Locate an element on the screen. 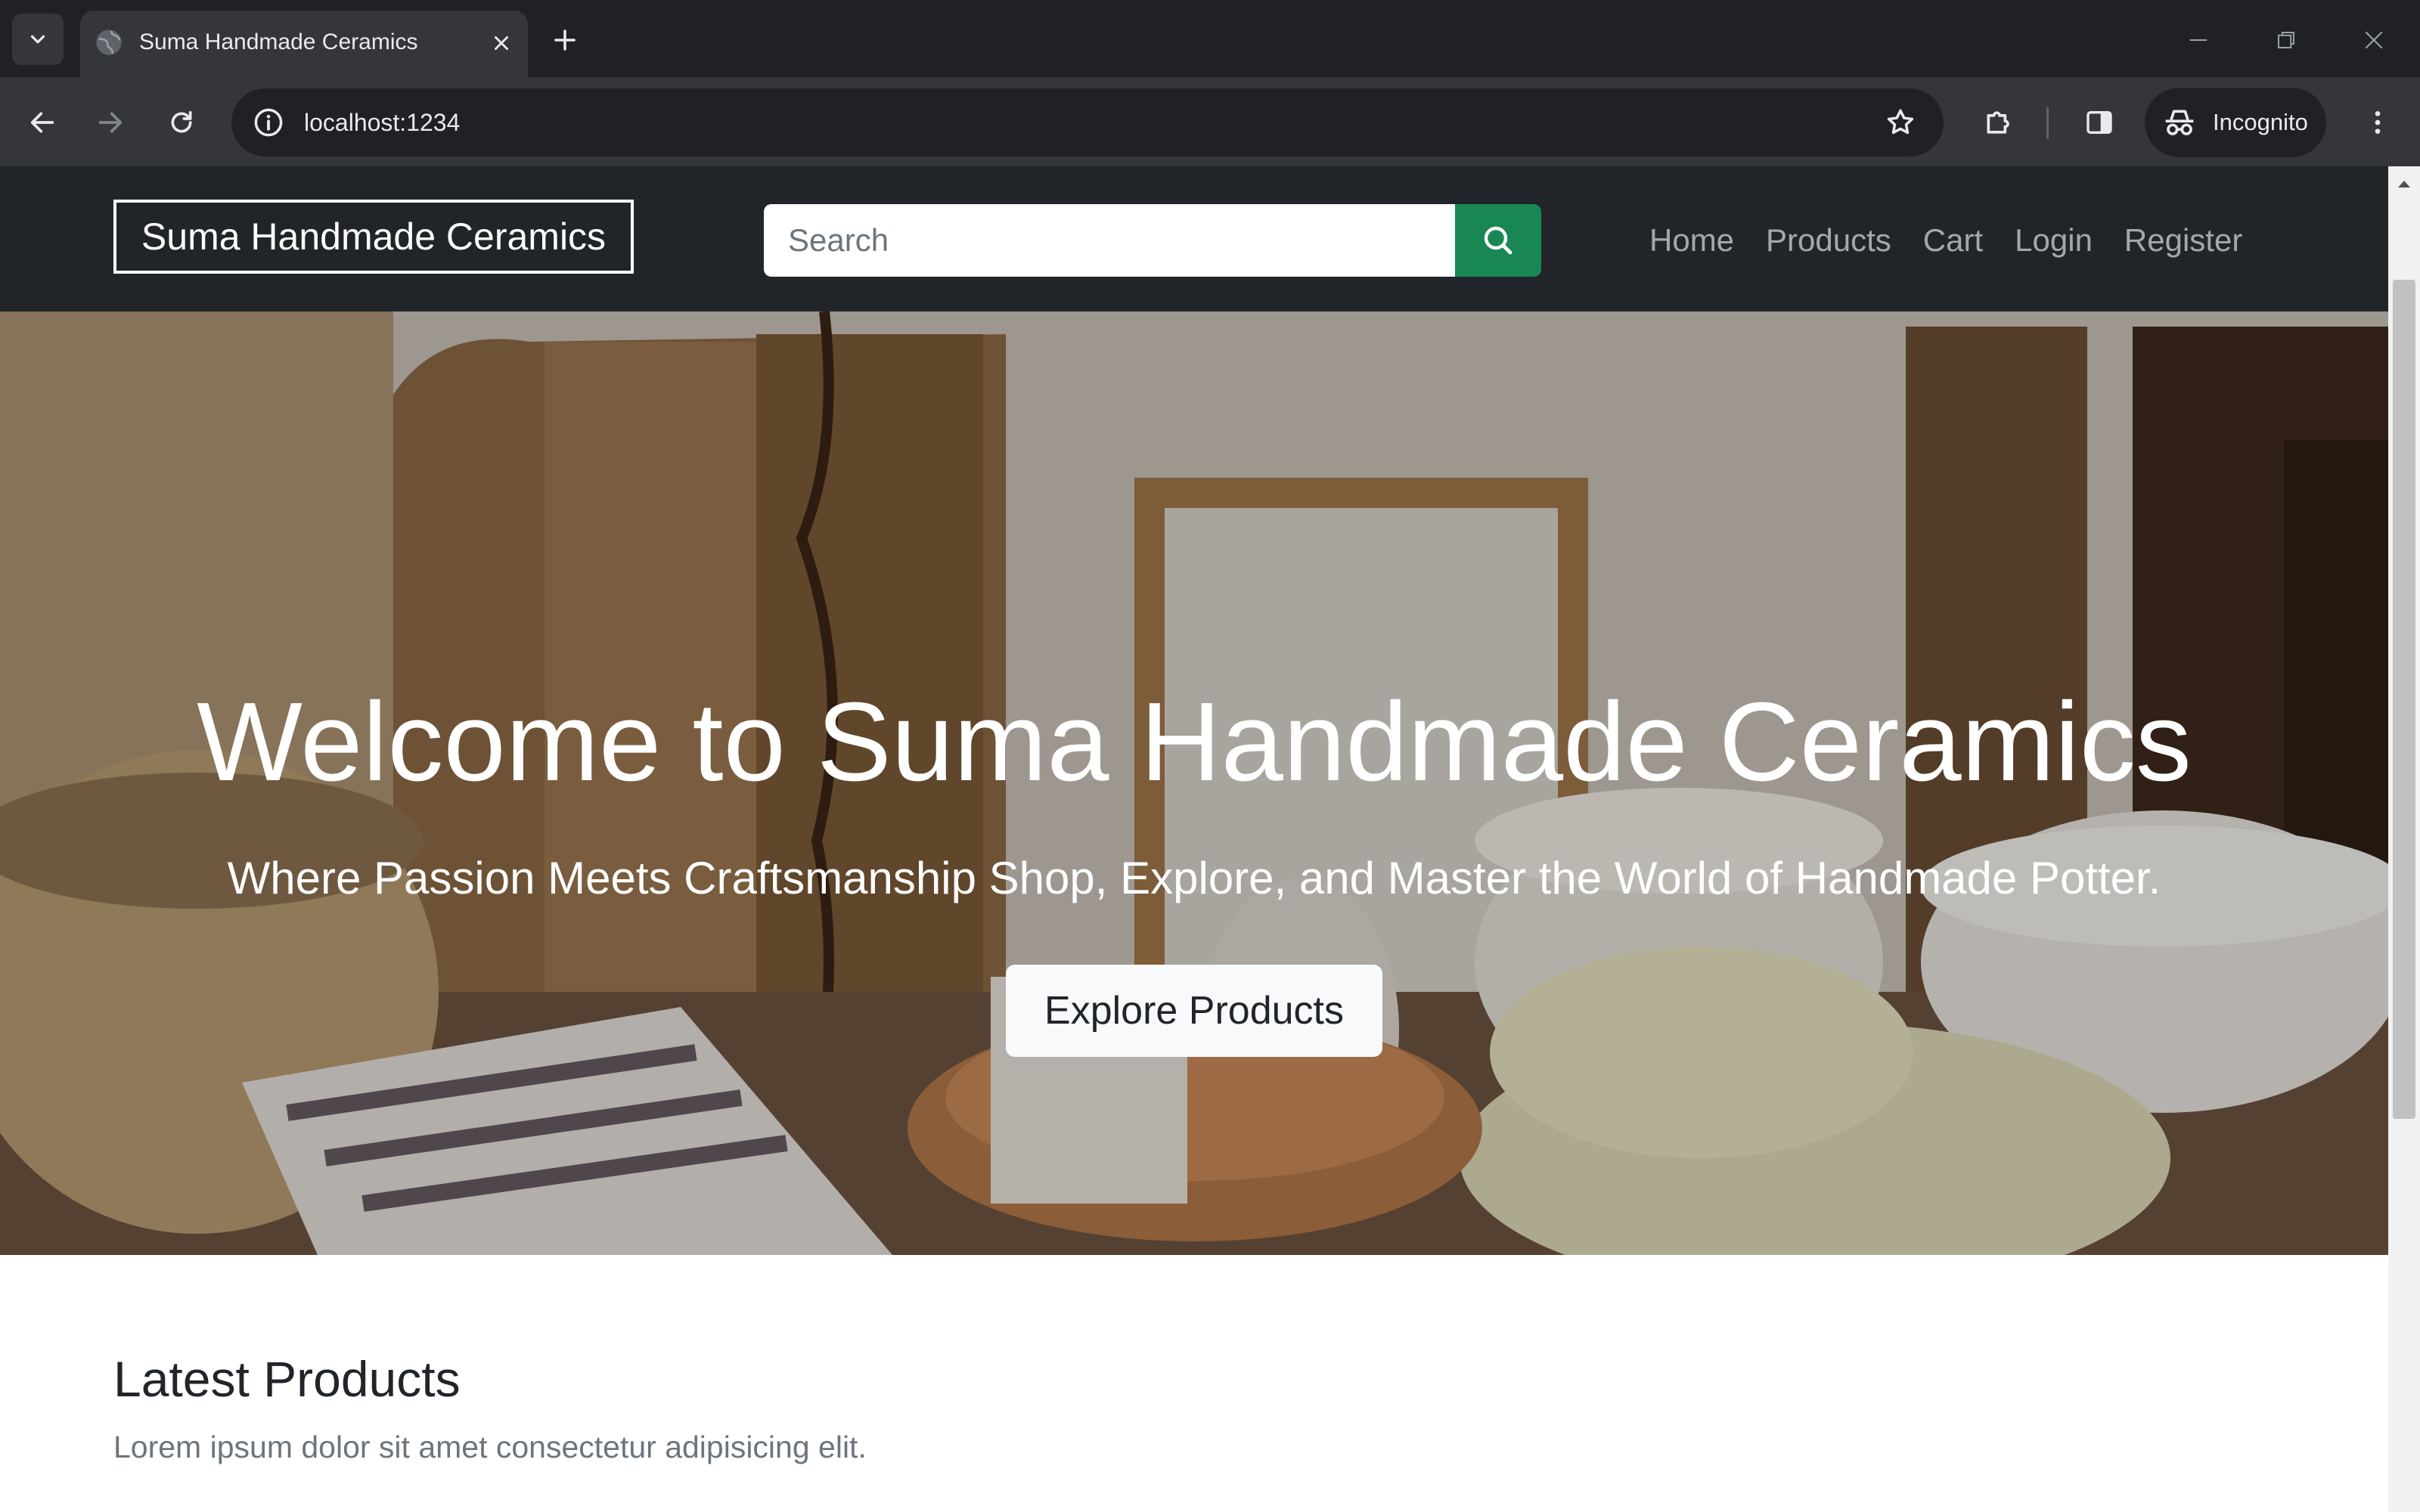 This screenshot has height=1512, width=2420. nav-link-cart: Cart is located at coordinates (1953, 240).